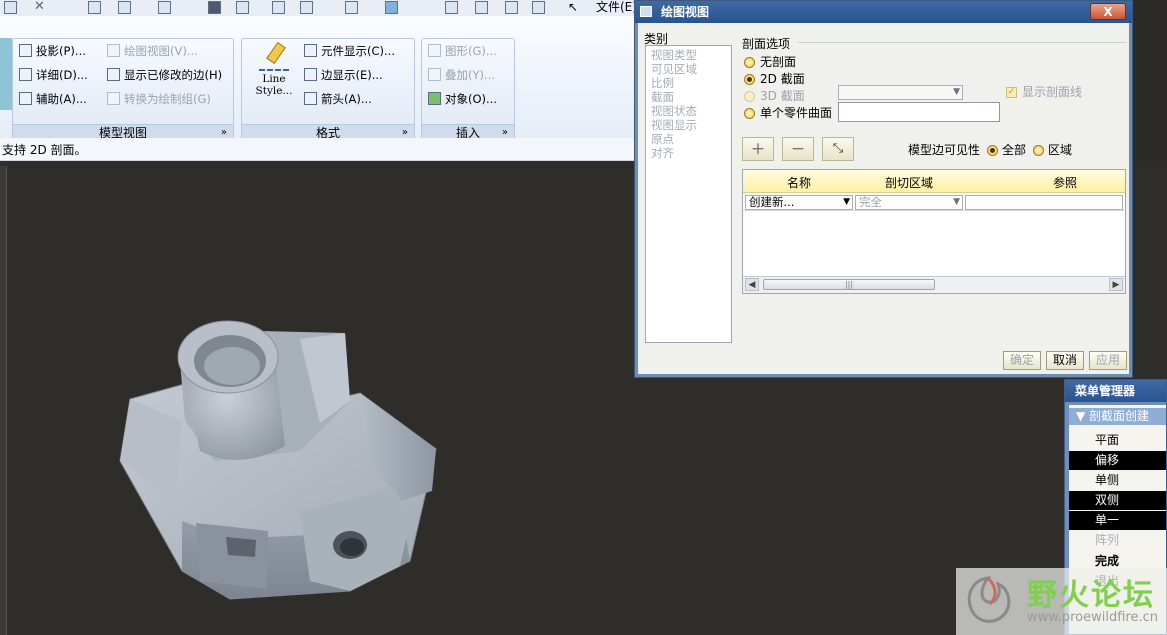 The height and width of the screenshot is (635, 1167). Describe the element at coordinates (646, 11) in the screenshot. I see `dialog-app-icon` at that location.